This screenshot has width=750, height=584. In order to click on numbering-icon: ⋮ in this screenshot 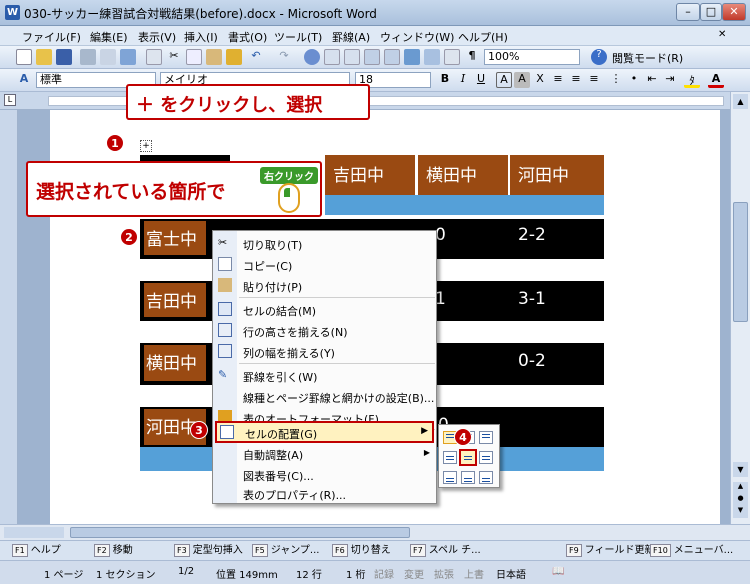, I will do `click(616, 80)`.